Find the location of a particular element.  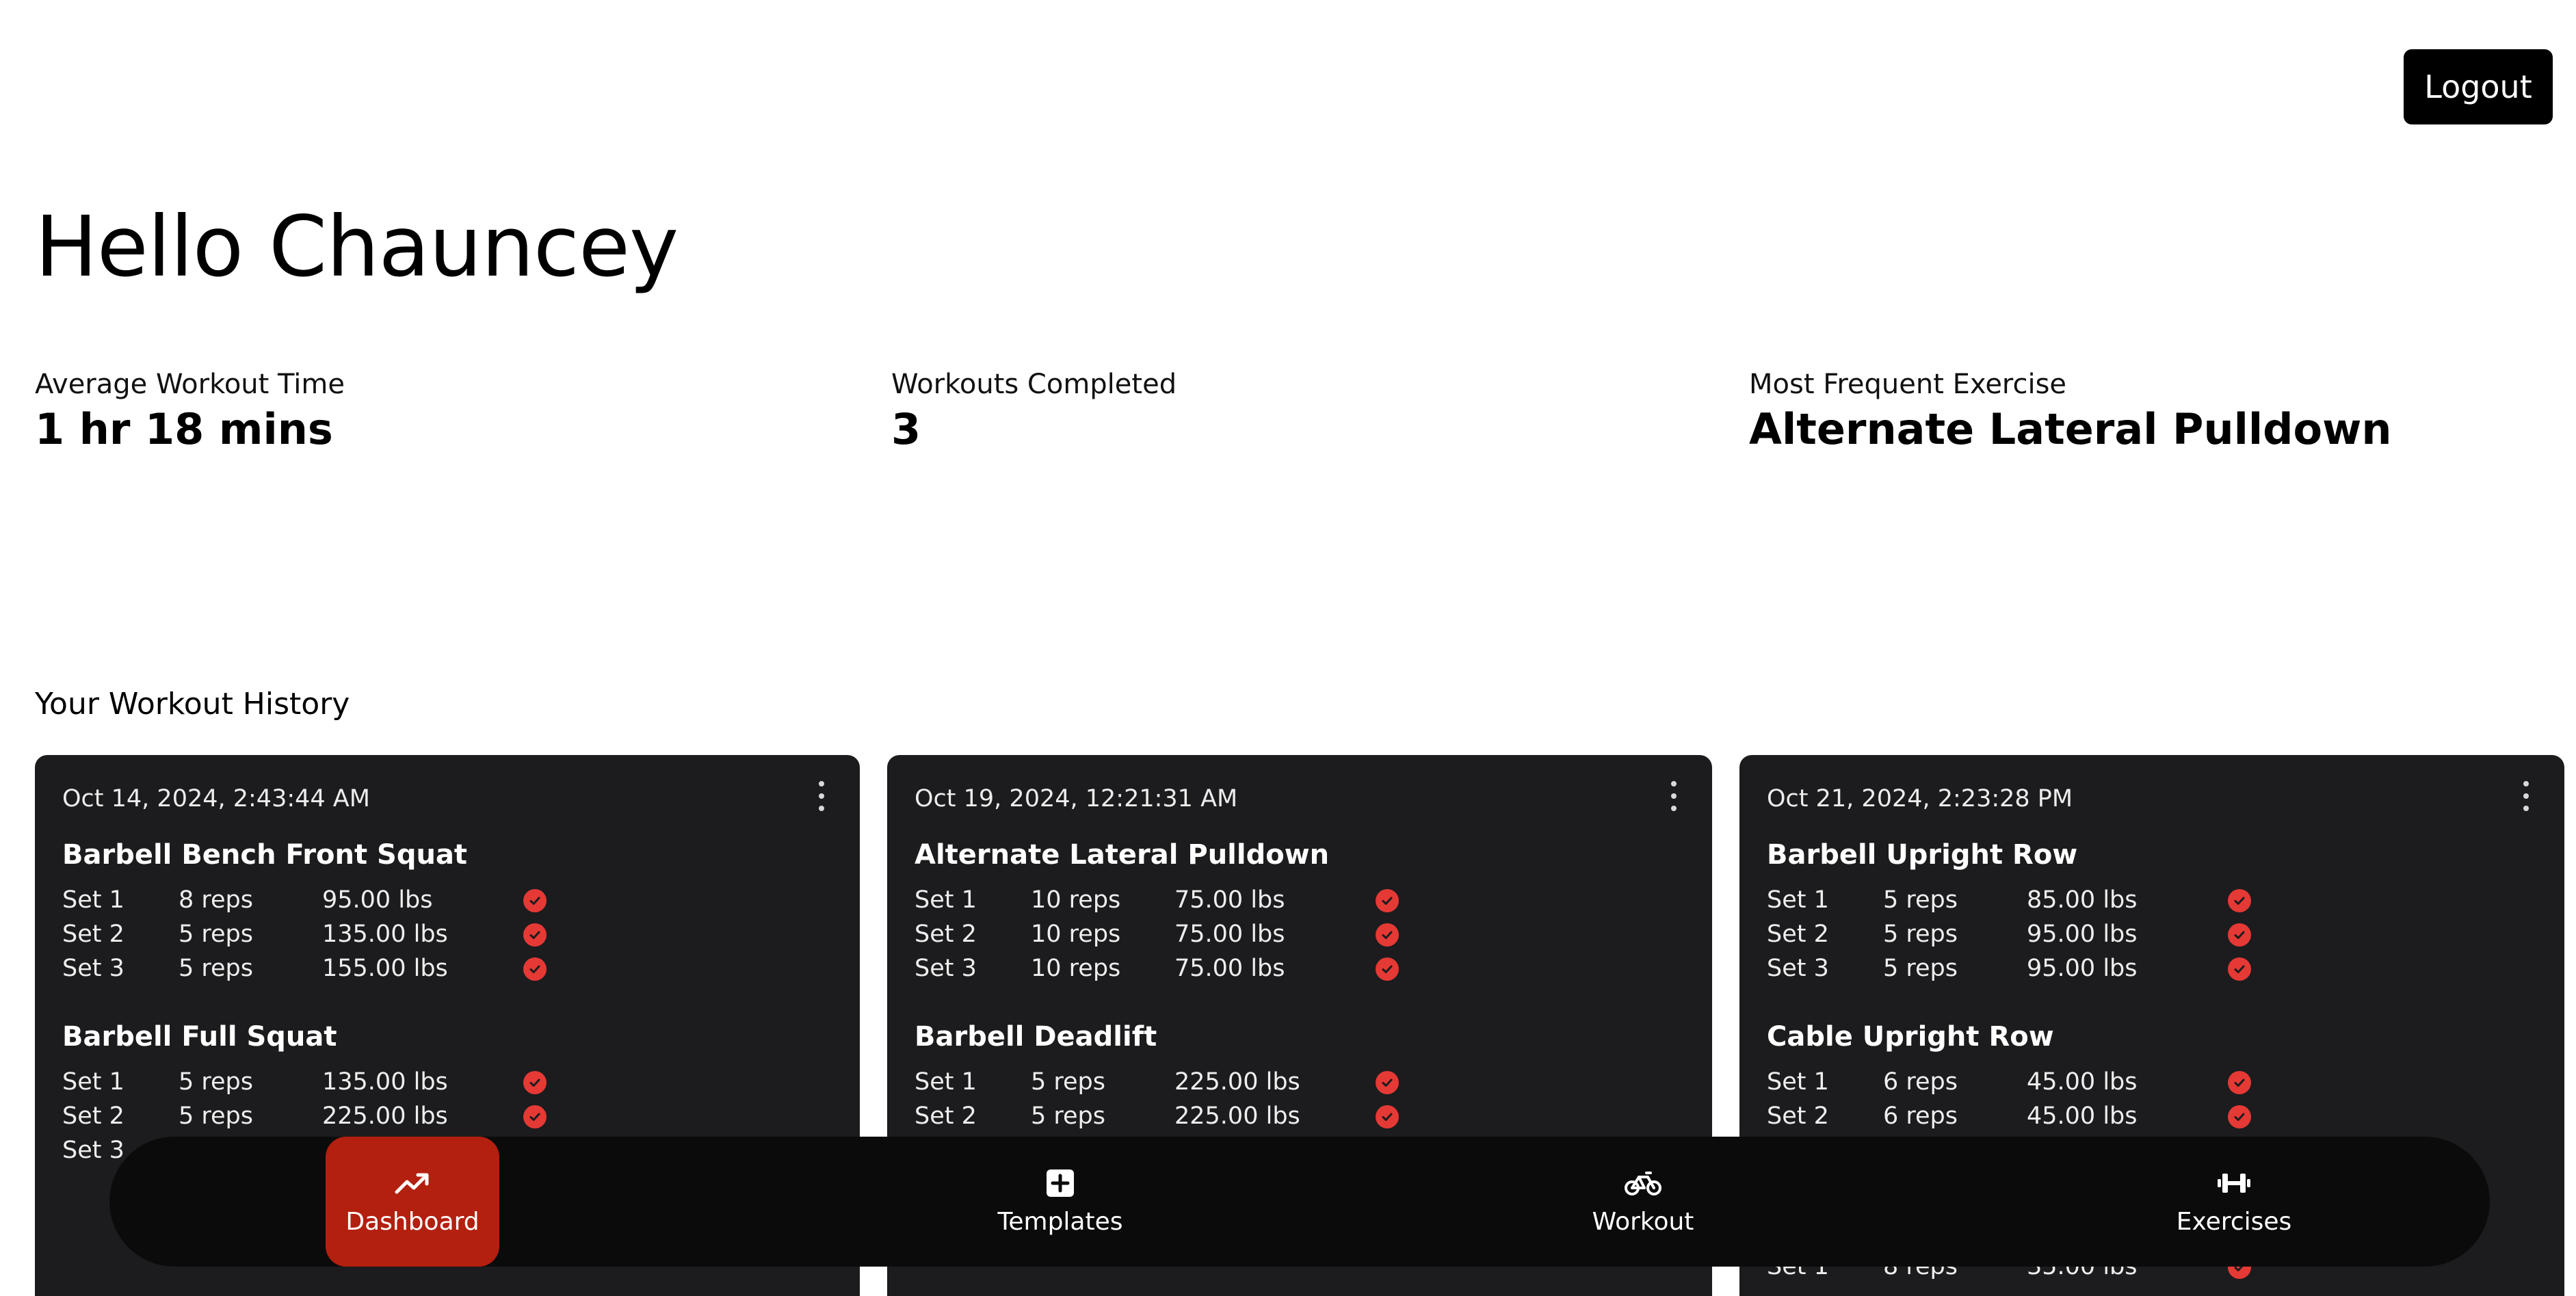

stat-label: Average Workout Time is located at coordinates (190, 384).